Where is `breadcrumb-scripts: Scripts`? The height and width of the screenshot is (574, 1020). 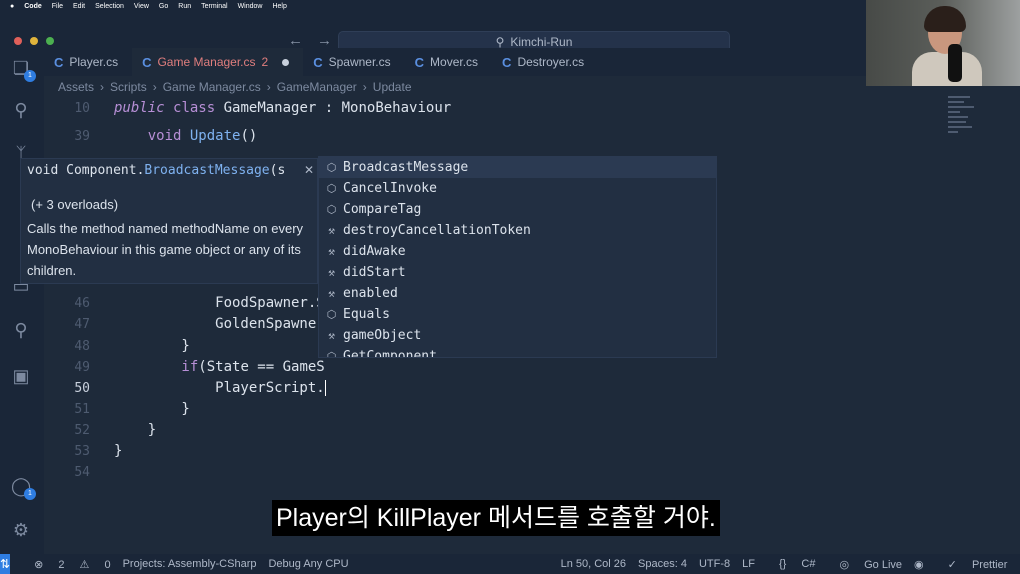
breadcrumb-scripts: Scripts is located at coordinates (128, 87).